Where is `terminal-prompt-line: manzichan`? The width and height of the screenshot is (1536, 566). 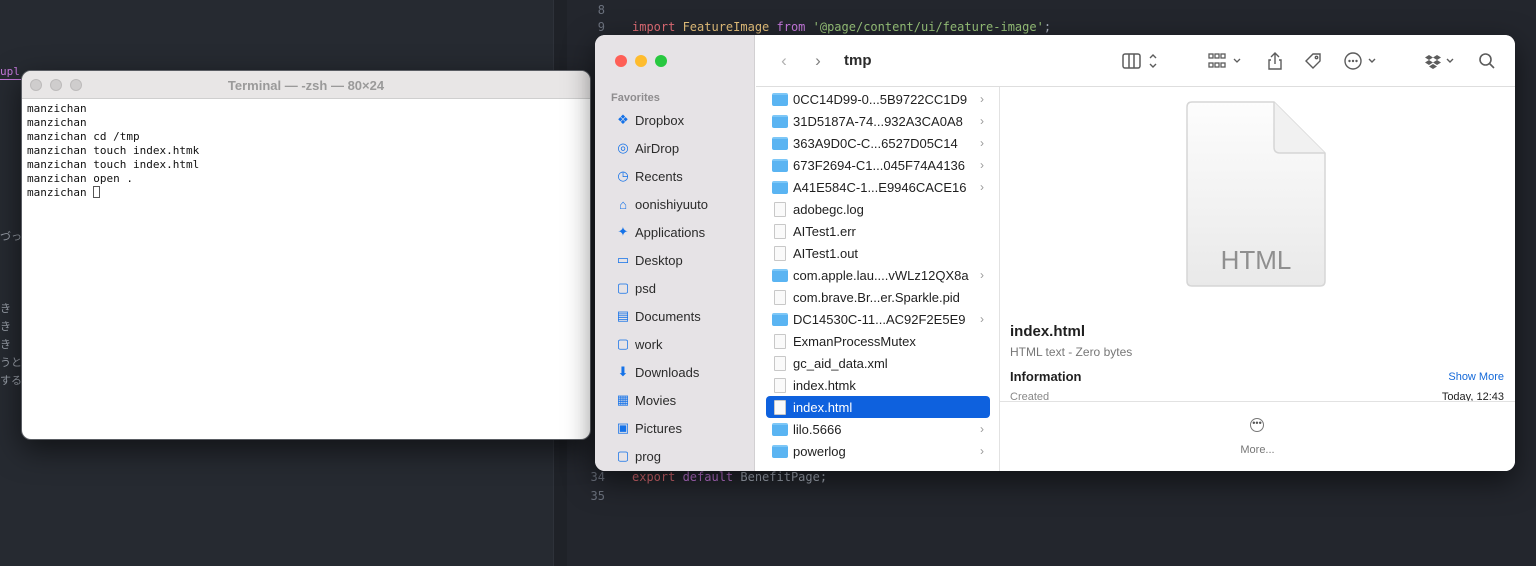 terminal-prompt-line: manzichan is located at coordinates (306, 193).